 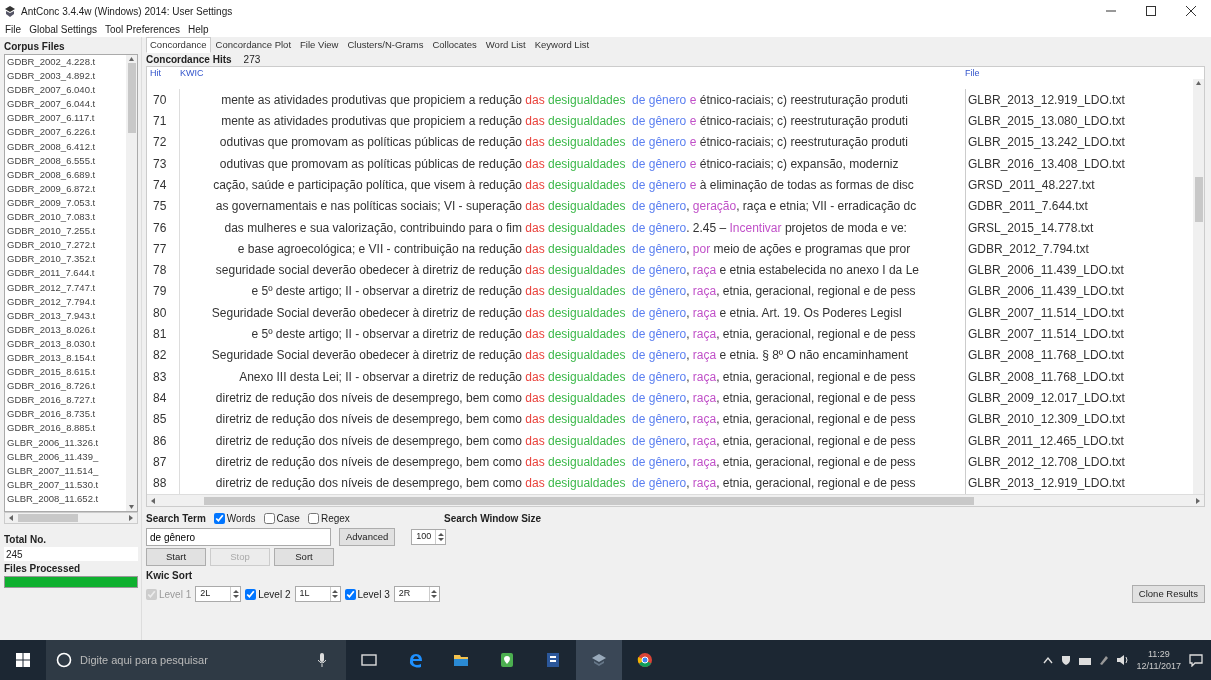 I want to click on file-list-item: GDBR_2003_4.892.t, so click(x=66, y=76).